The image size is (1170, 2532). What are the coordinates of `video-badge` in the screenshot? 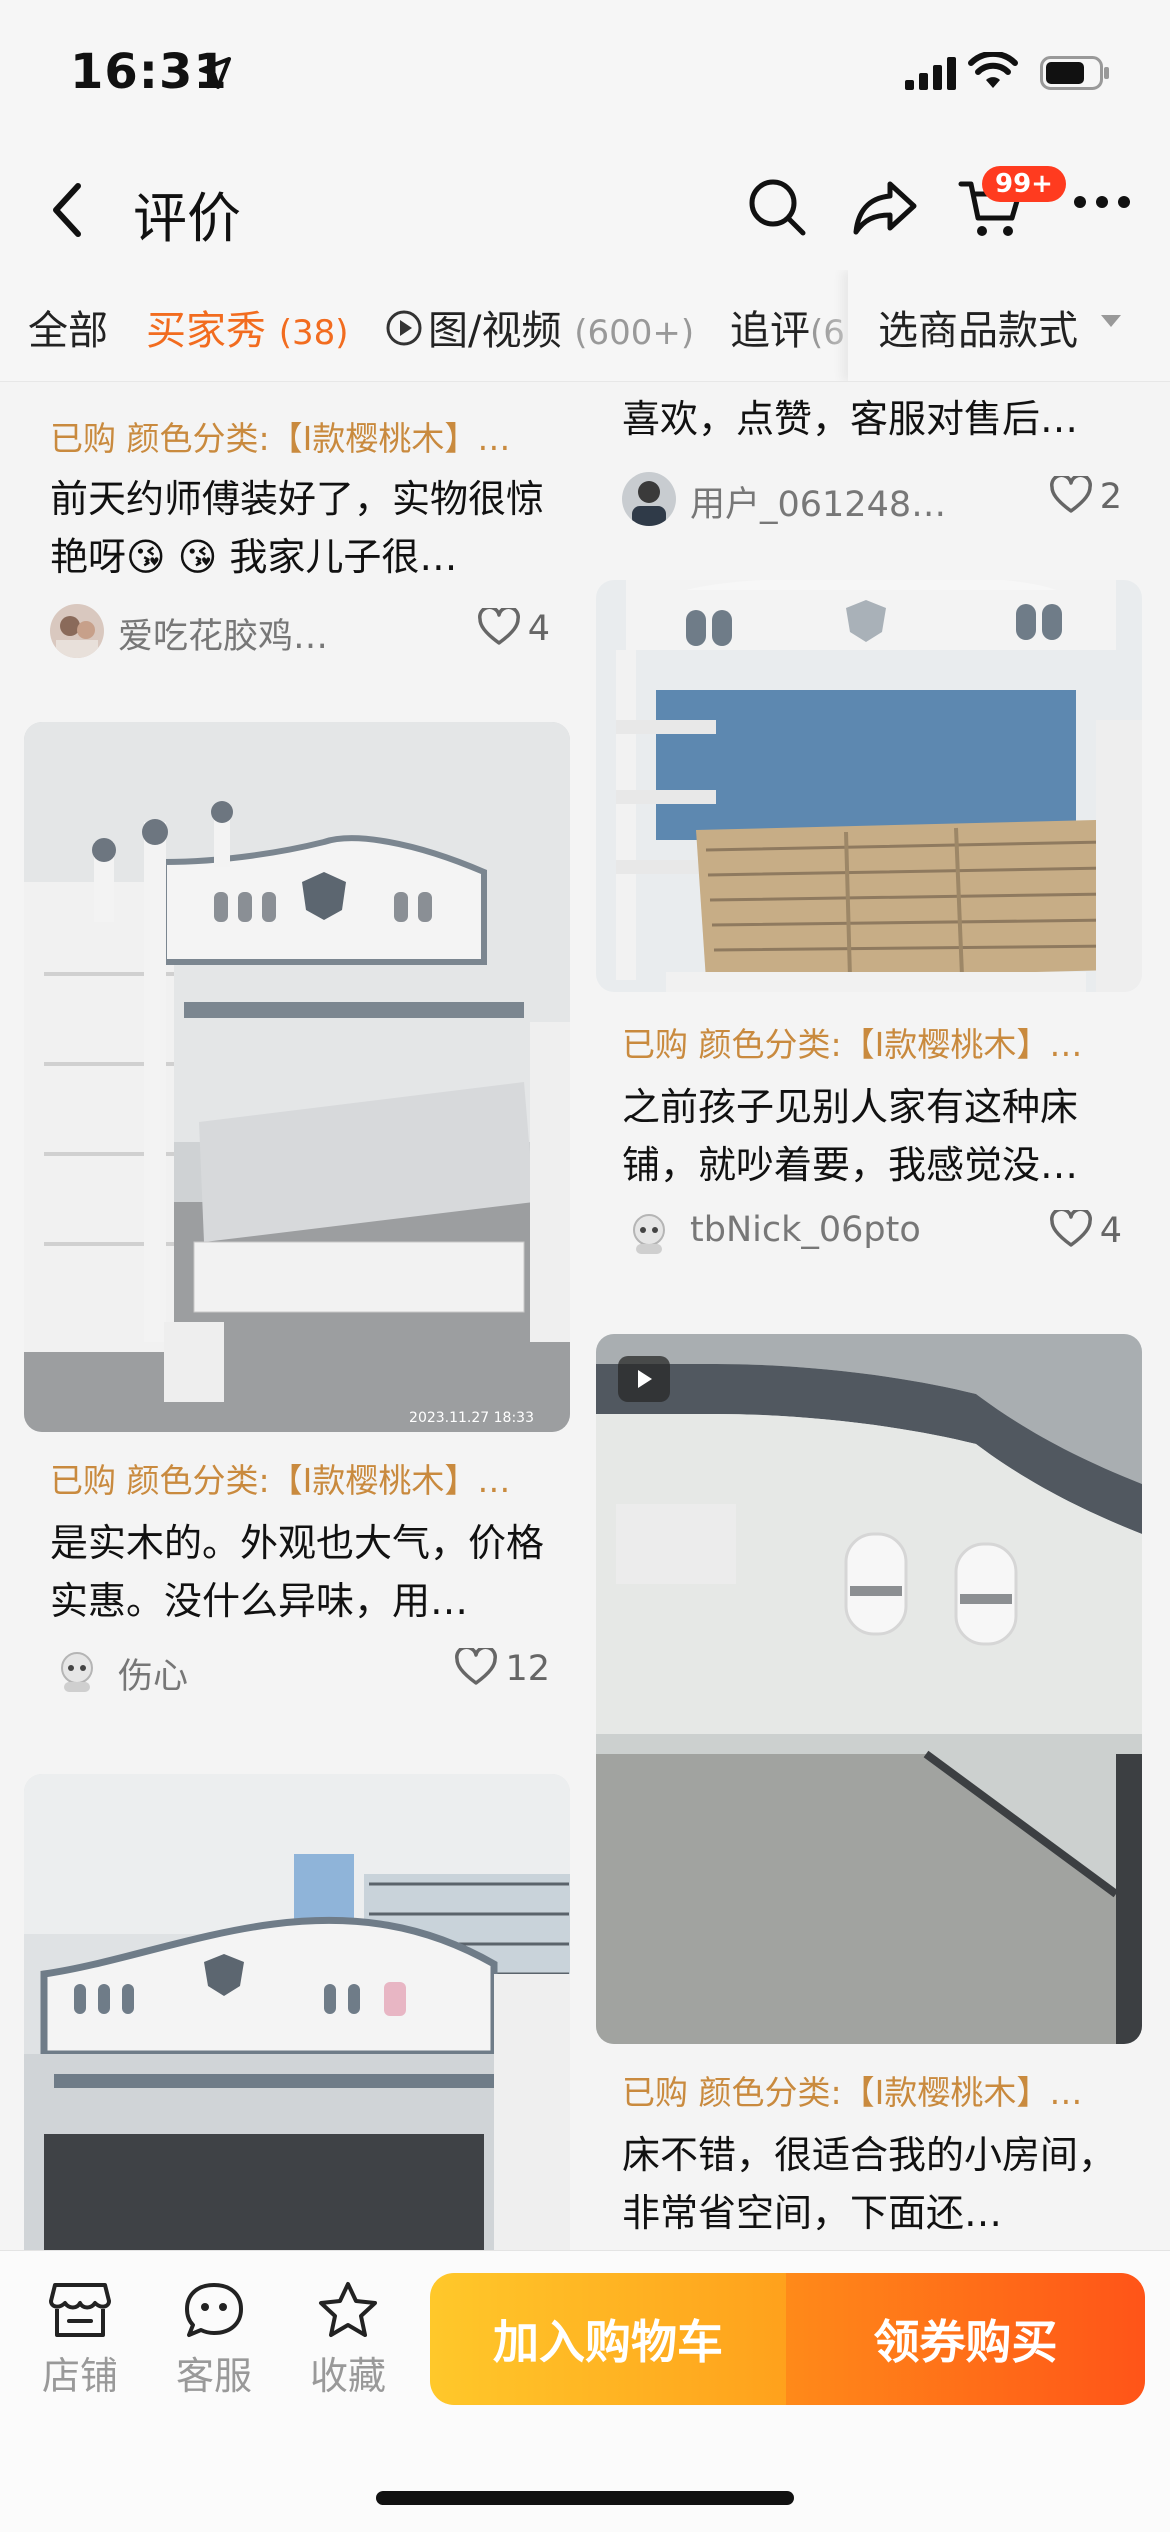 It's located at (644, 1379).